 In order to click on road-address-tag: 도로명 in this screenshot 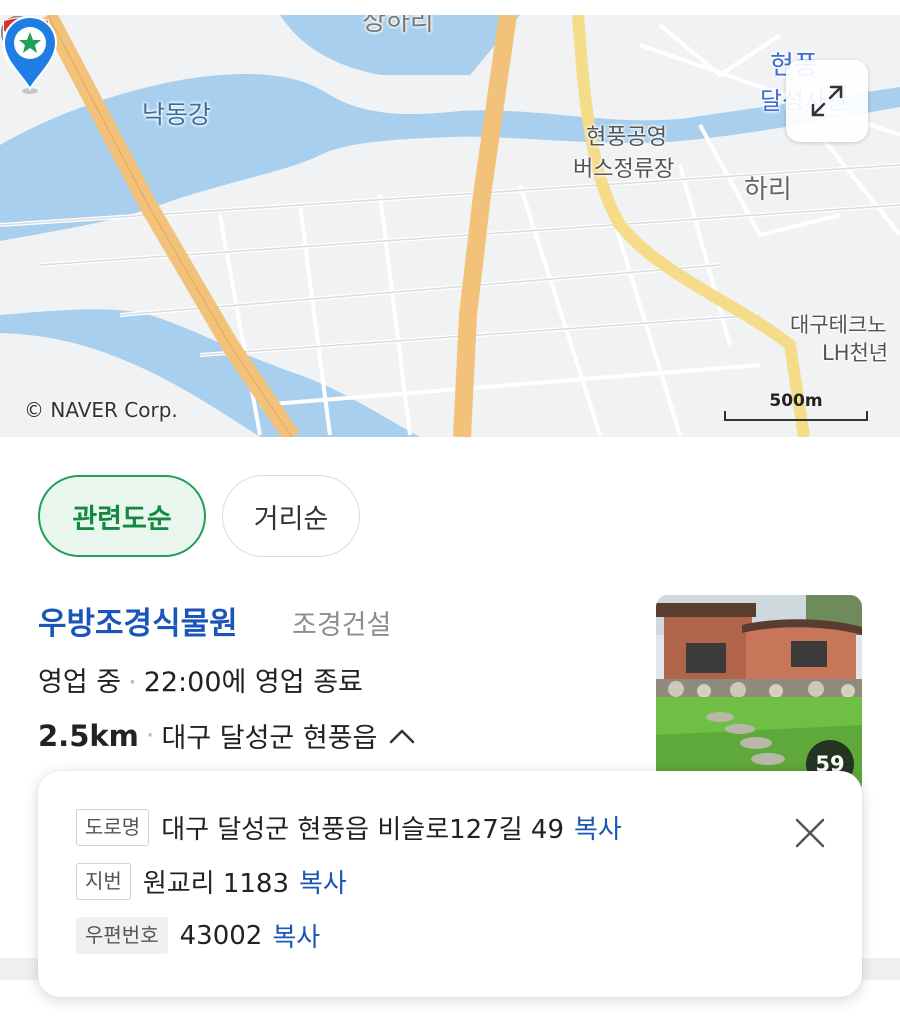, I will do `click(113, 827)`.